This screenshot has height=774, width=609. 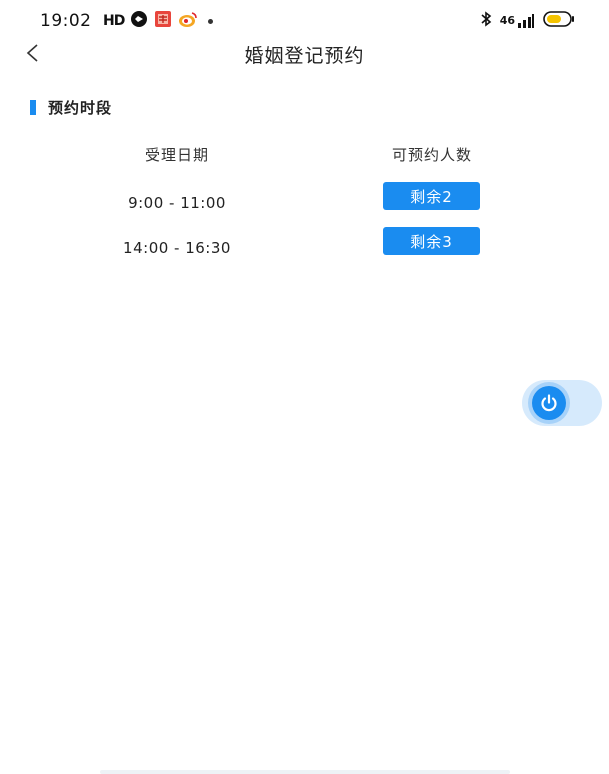 What do you see at coordinates (304, 249) in the screenshot?
I see `table-row: 14:00 - 16:30 剩余3` at bounding box center [304, 249].